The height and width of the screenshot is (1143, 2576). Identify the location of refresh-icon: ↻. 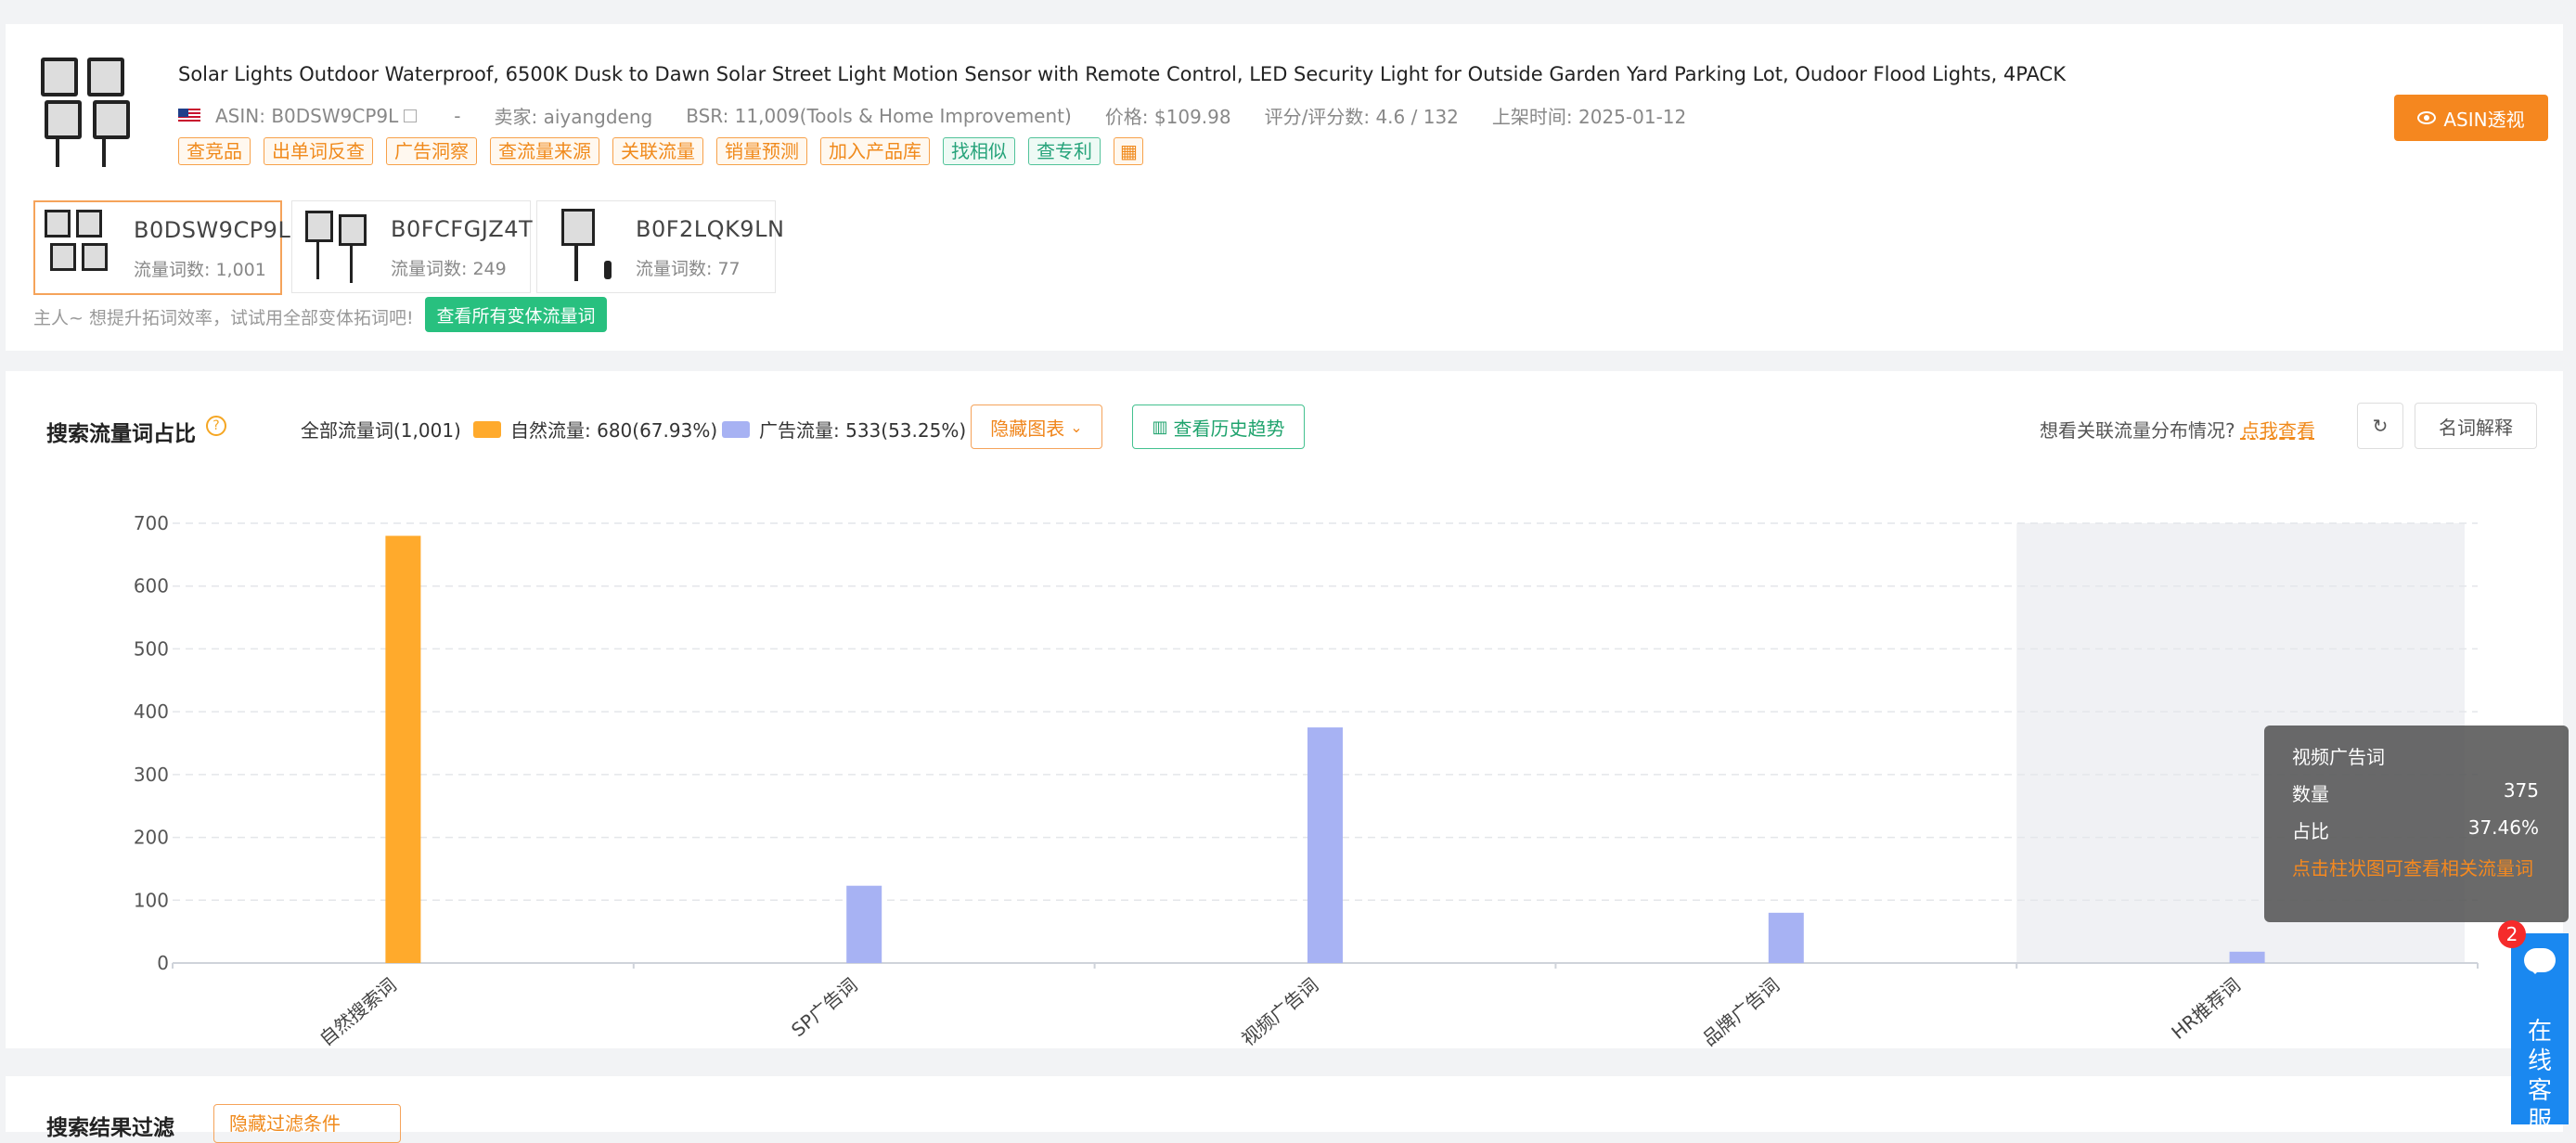
(2380, 426).